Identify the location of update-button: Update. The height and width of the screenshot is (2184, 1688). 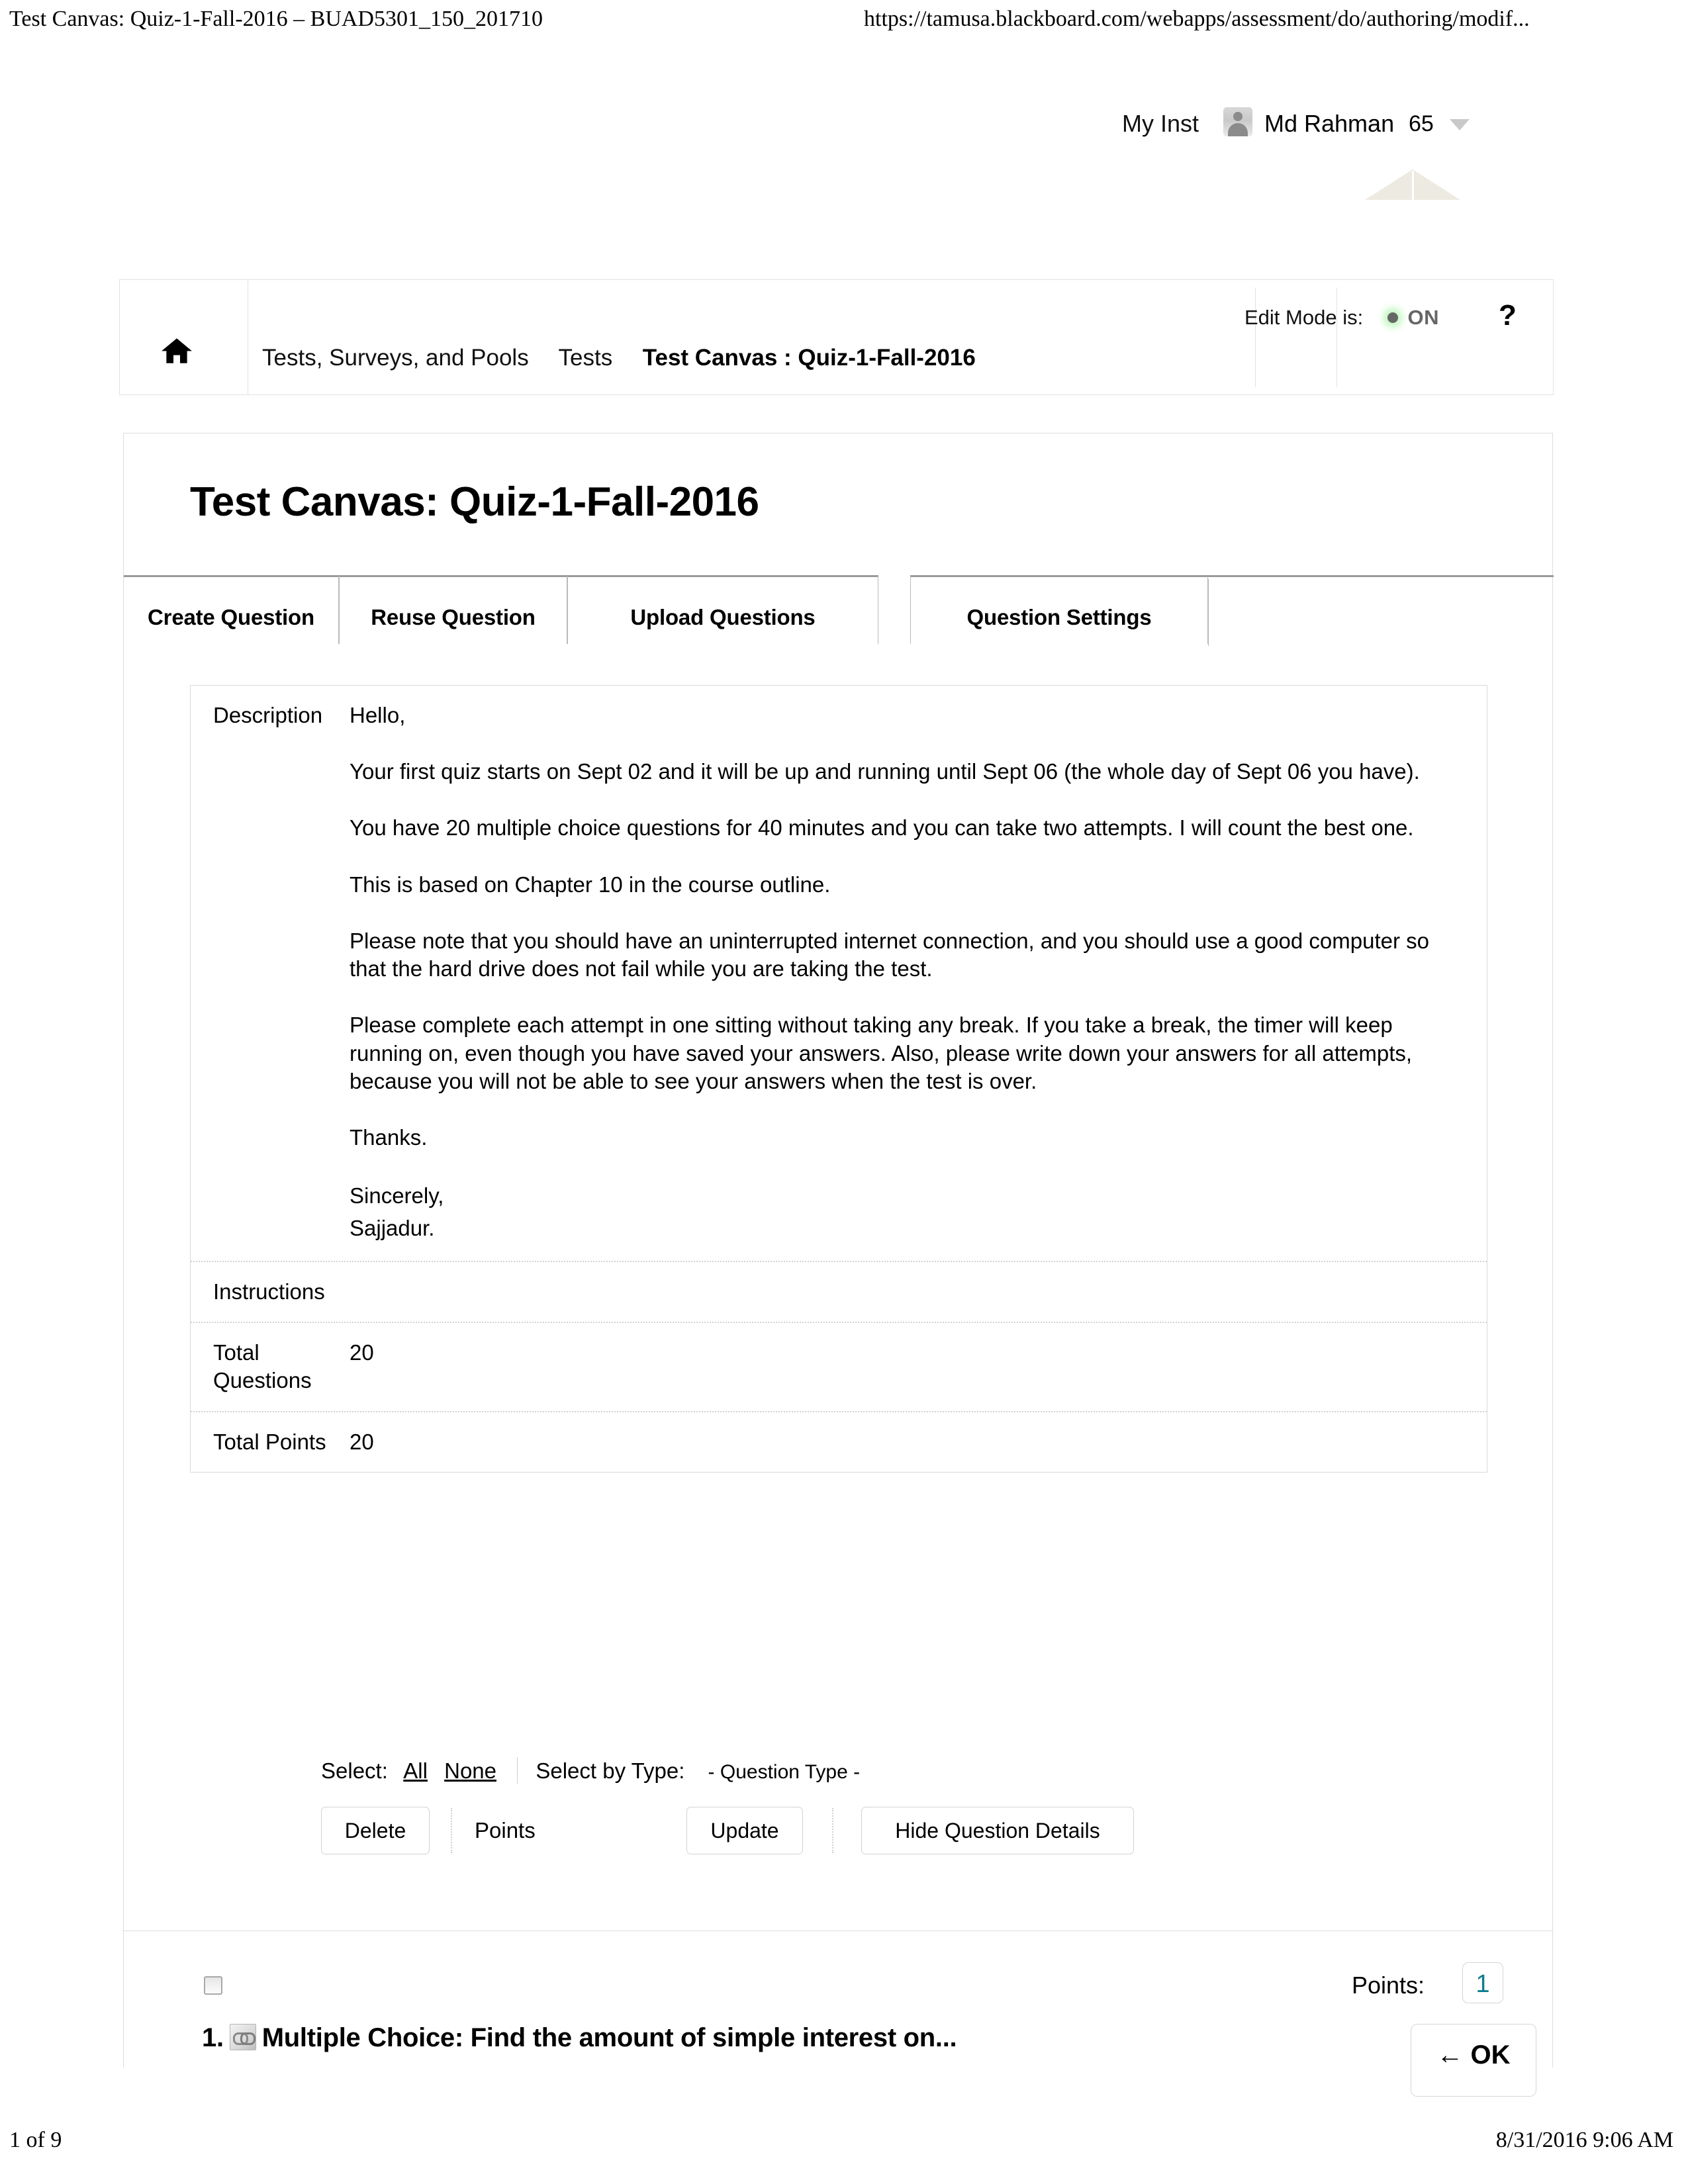
(744, 1831).